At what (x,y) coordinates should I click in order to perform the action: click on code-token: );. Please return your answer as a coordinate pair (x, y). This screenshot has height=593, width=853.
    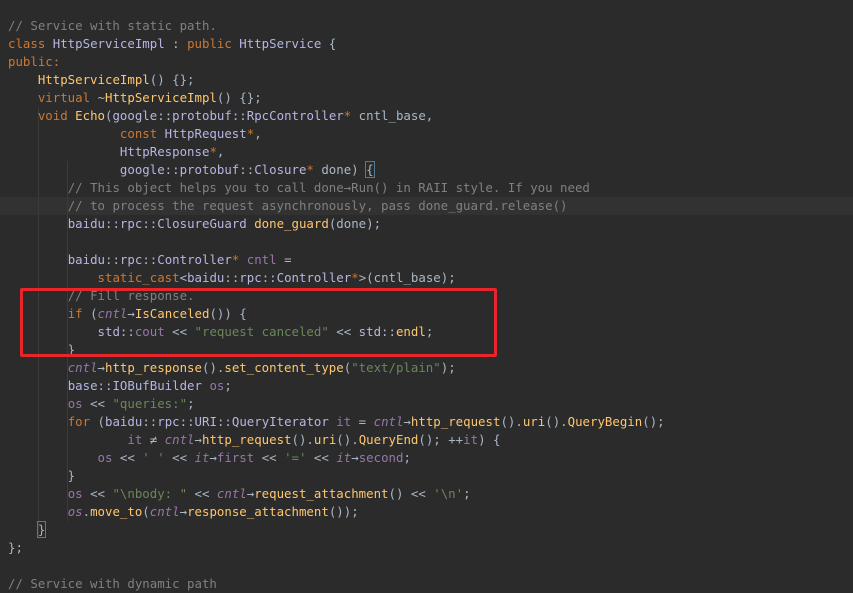
    Looking at the image, I should click on (448, 367).